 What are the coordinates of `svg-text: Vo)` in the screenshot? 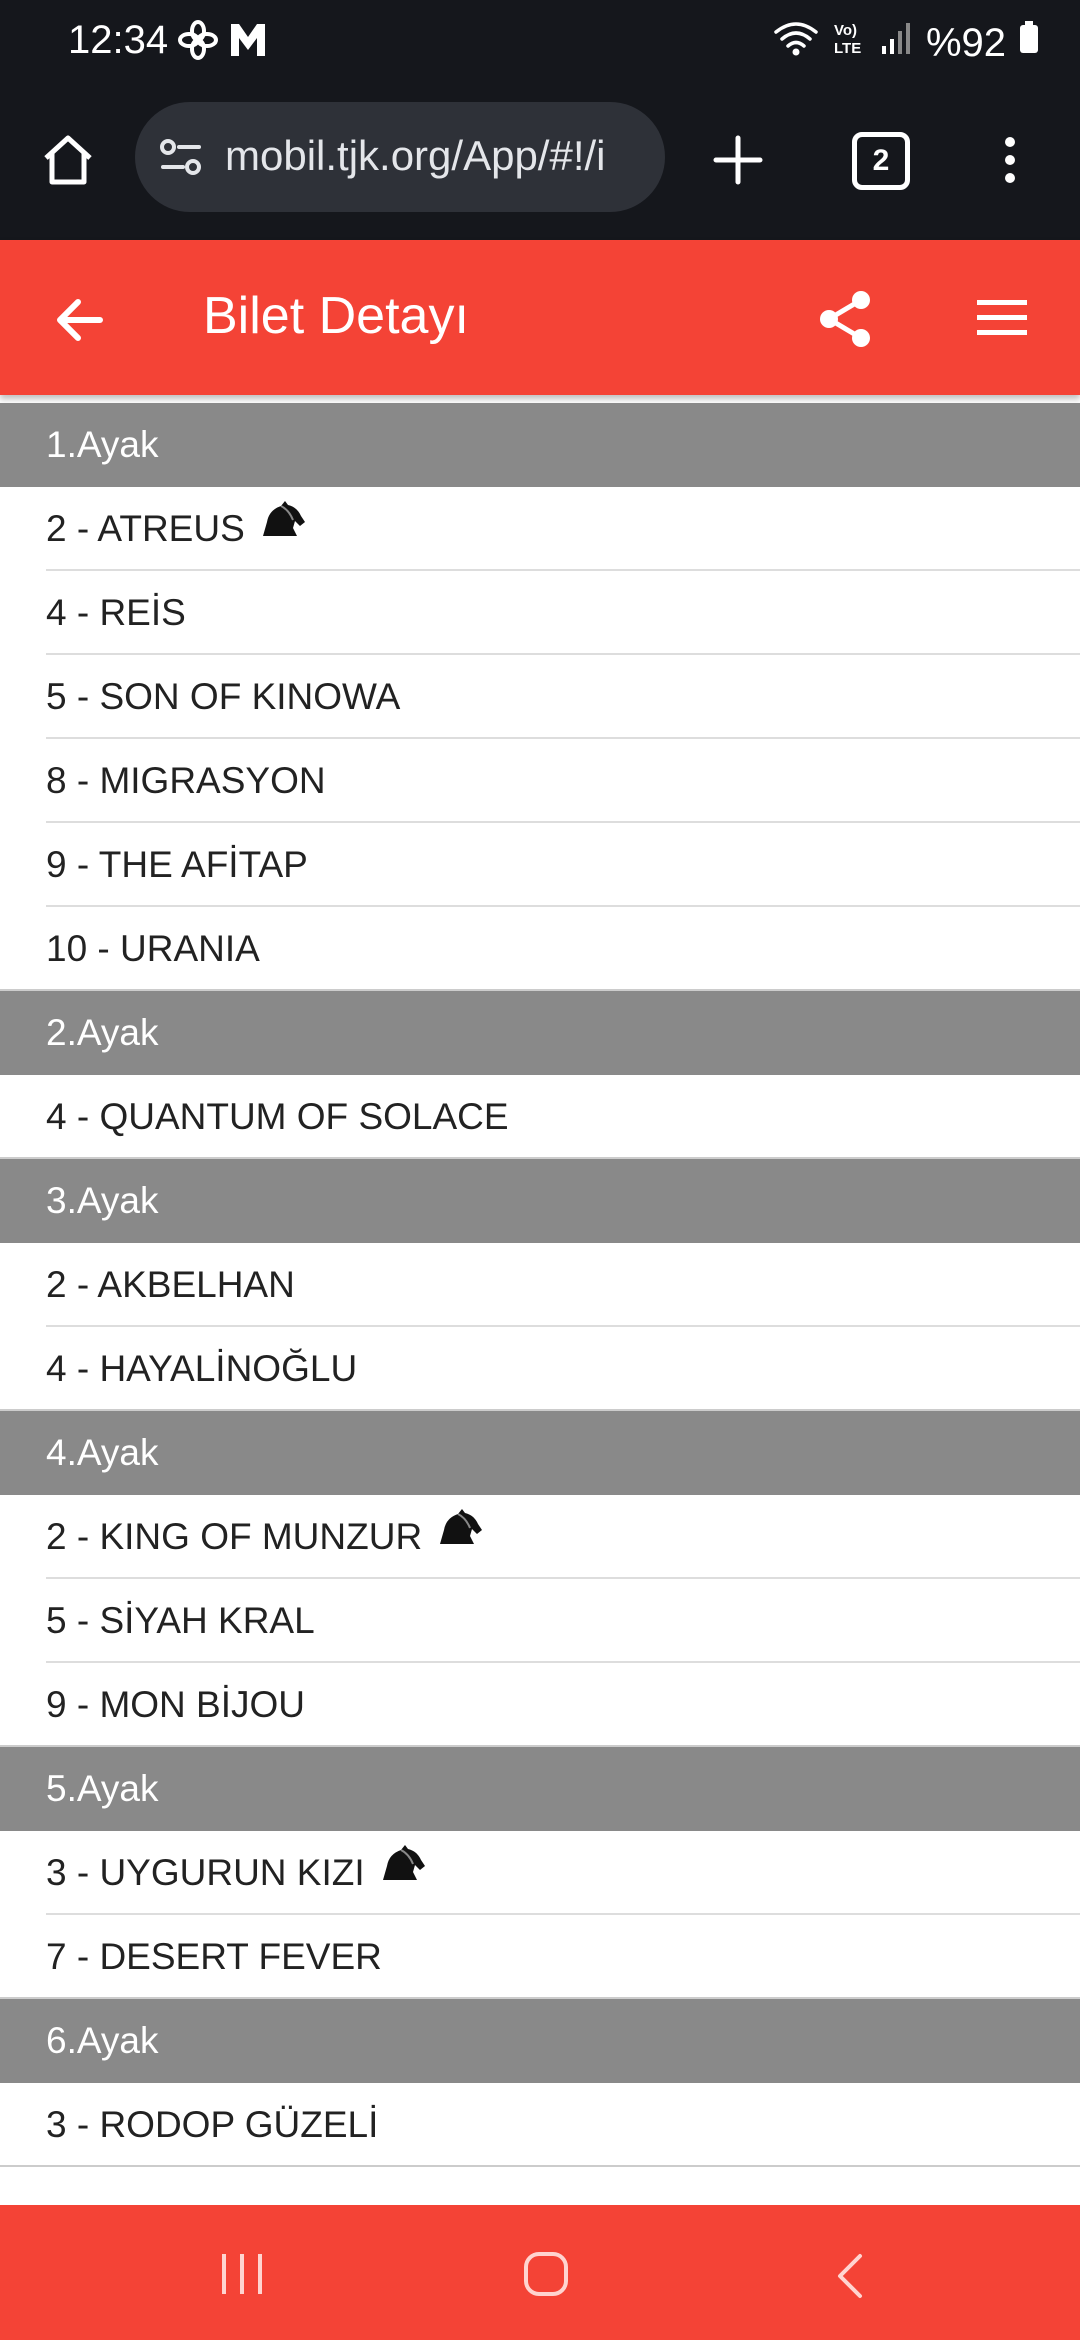 It's located at (845, 30).